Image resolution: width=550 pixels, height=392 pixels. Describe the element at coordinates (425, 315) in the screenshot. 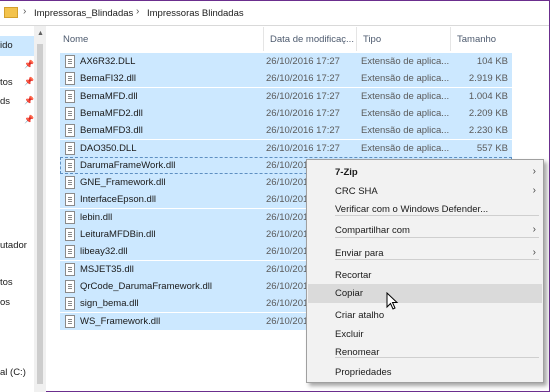

I see `menu-item-criar-atalho: Criar atalho` at that location.